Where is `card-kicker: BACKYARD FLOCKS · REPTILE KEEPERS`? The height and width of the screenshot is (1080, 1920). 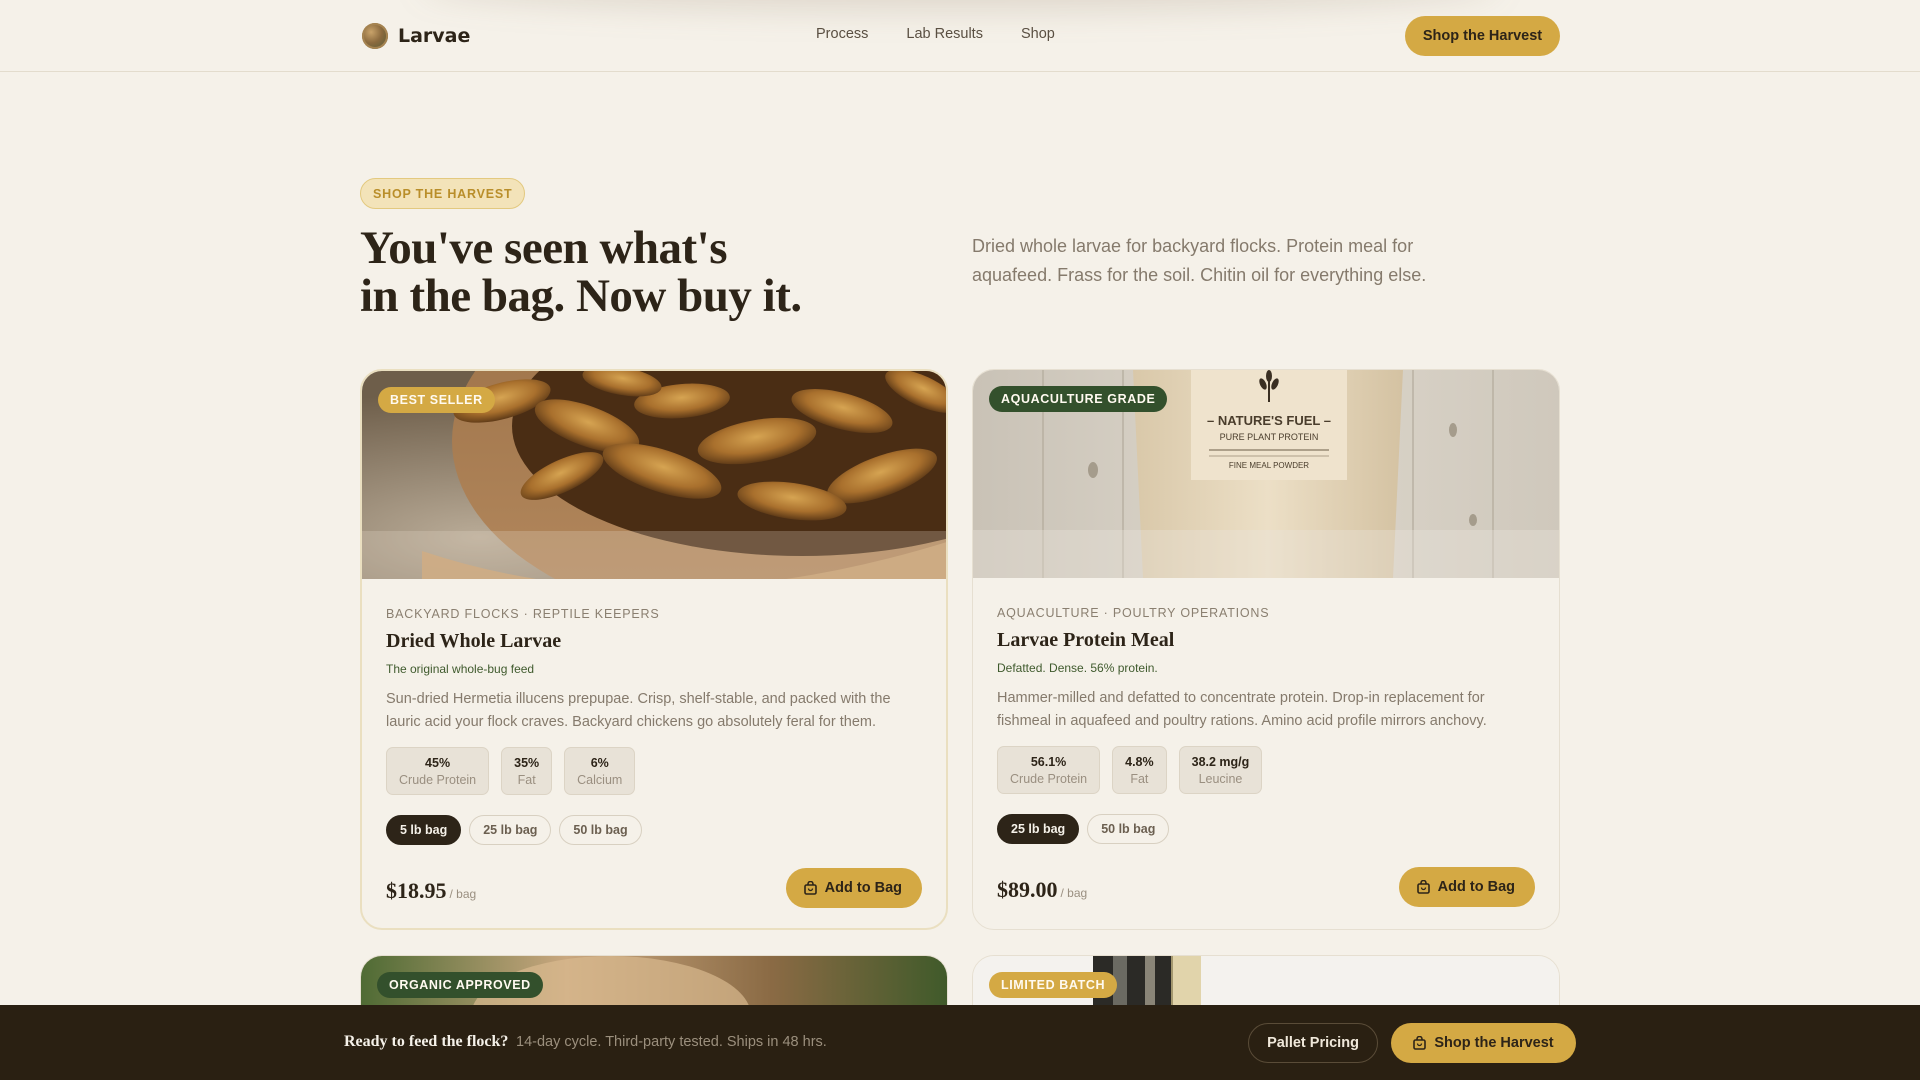
card-kicker: BACKYARD FLOCKS · REPTILE KEEPERS is located at coordinates (523, 614).